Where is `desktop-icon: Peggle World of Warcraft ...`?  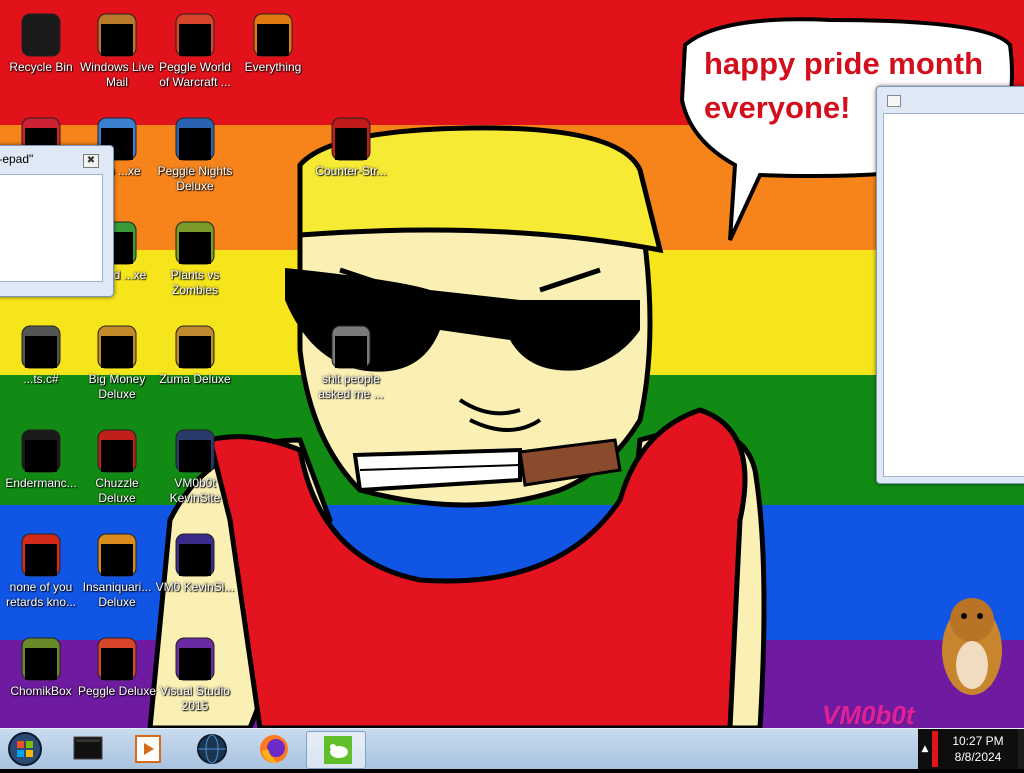 desktop-icon: Peggle World of Warcraft ... is located at coordinates (195, 52).